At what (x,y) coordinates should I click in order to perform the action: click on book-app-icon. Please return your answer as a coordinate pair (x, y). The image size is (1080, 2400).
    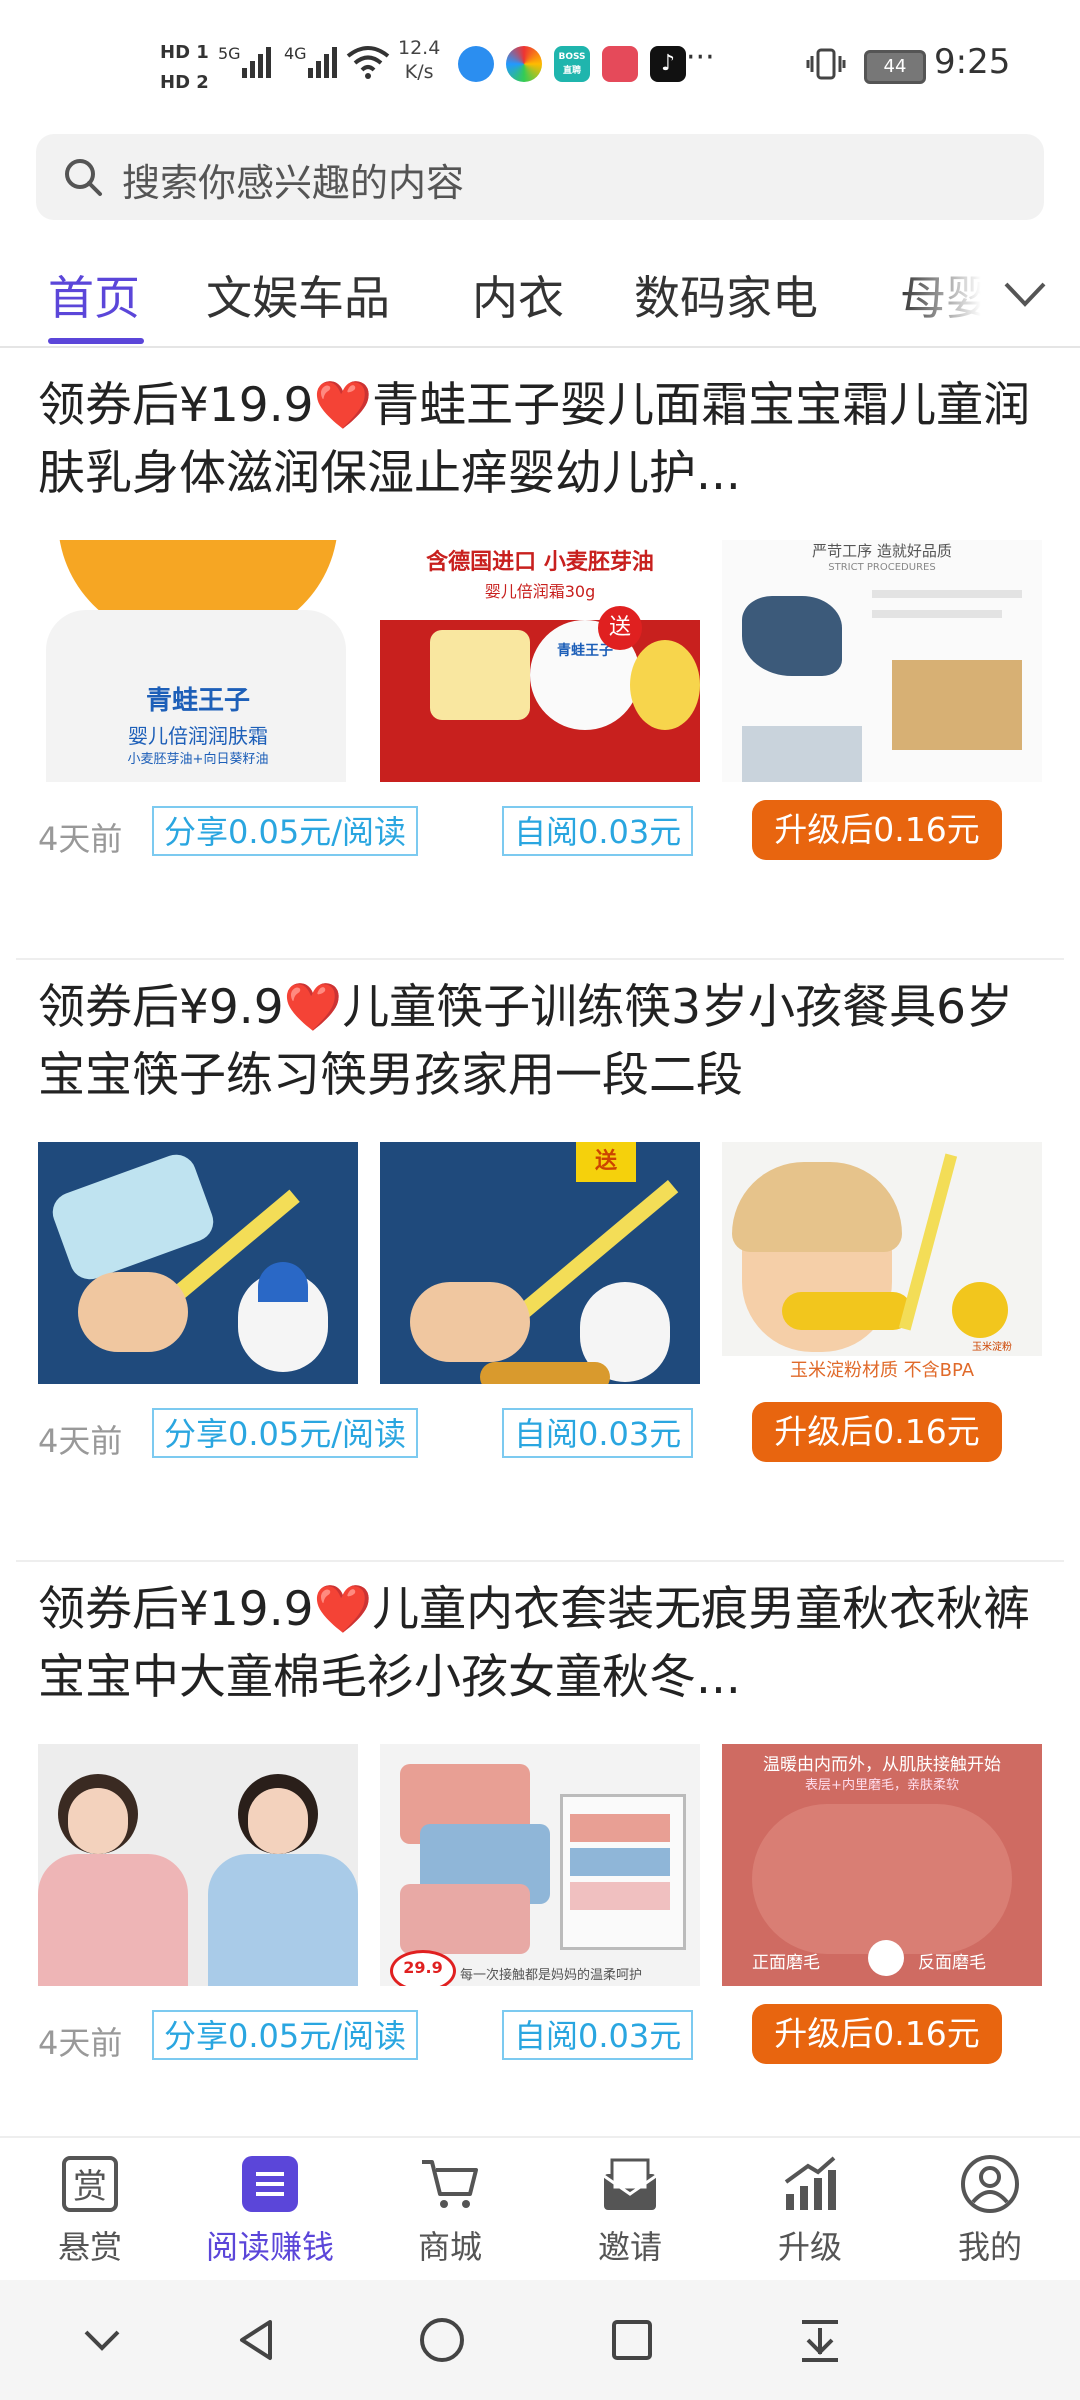
    Looking at the image, I should click on (620, 64).